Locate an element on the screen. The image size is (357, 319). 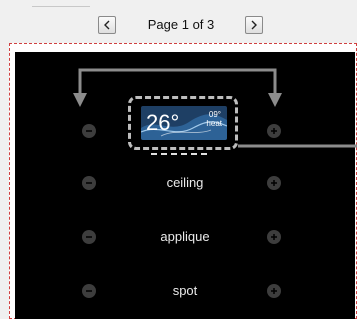
thermostat-underline is located at coordinates (179, 154).